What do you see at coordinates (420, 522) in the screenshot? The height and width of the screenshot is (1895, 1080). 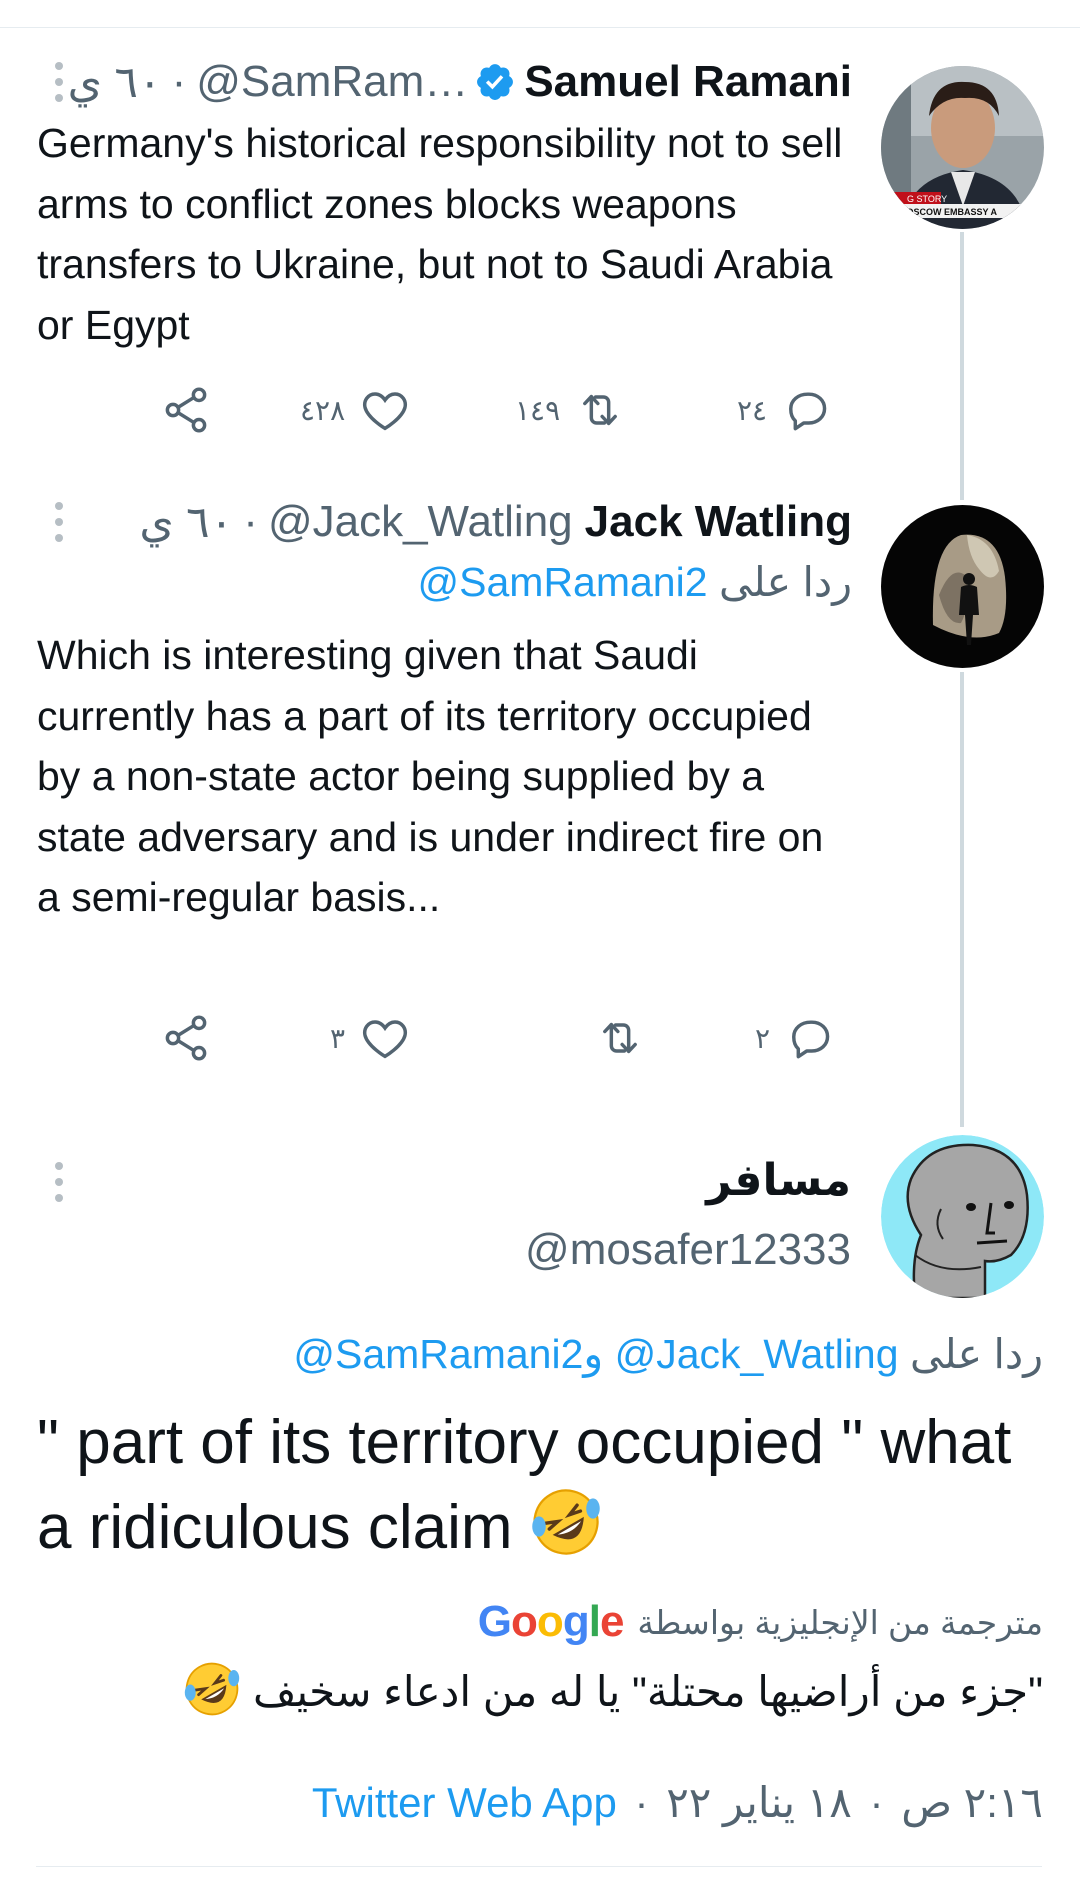 I see `tweet-2-handle: @Jack_Watling` at bounding box center [420, 522].